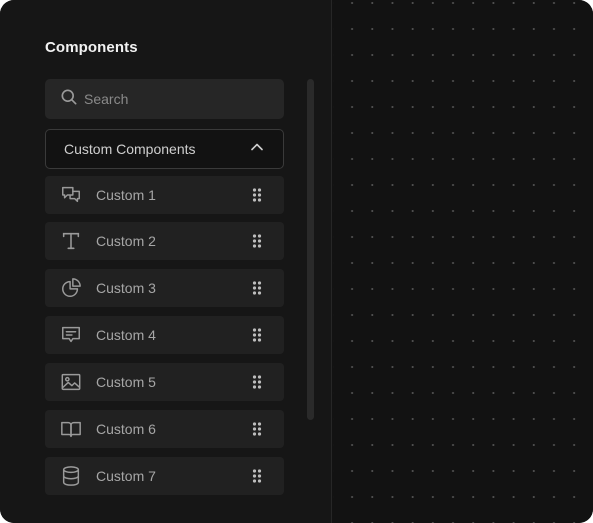 The height and width of the screenshot is (523, 593). What do you see at coordinates (310, 249) in the screenshot?
I see `panel-scrollbar` at bounding box center [310, 249].